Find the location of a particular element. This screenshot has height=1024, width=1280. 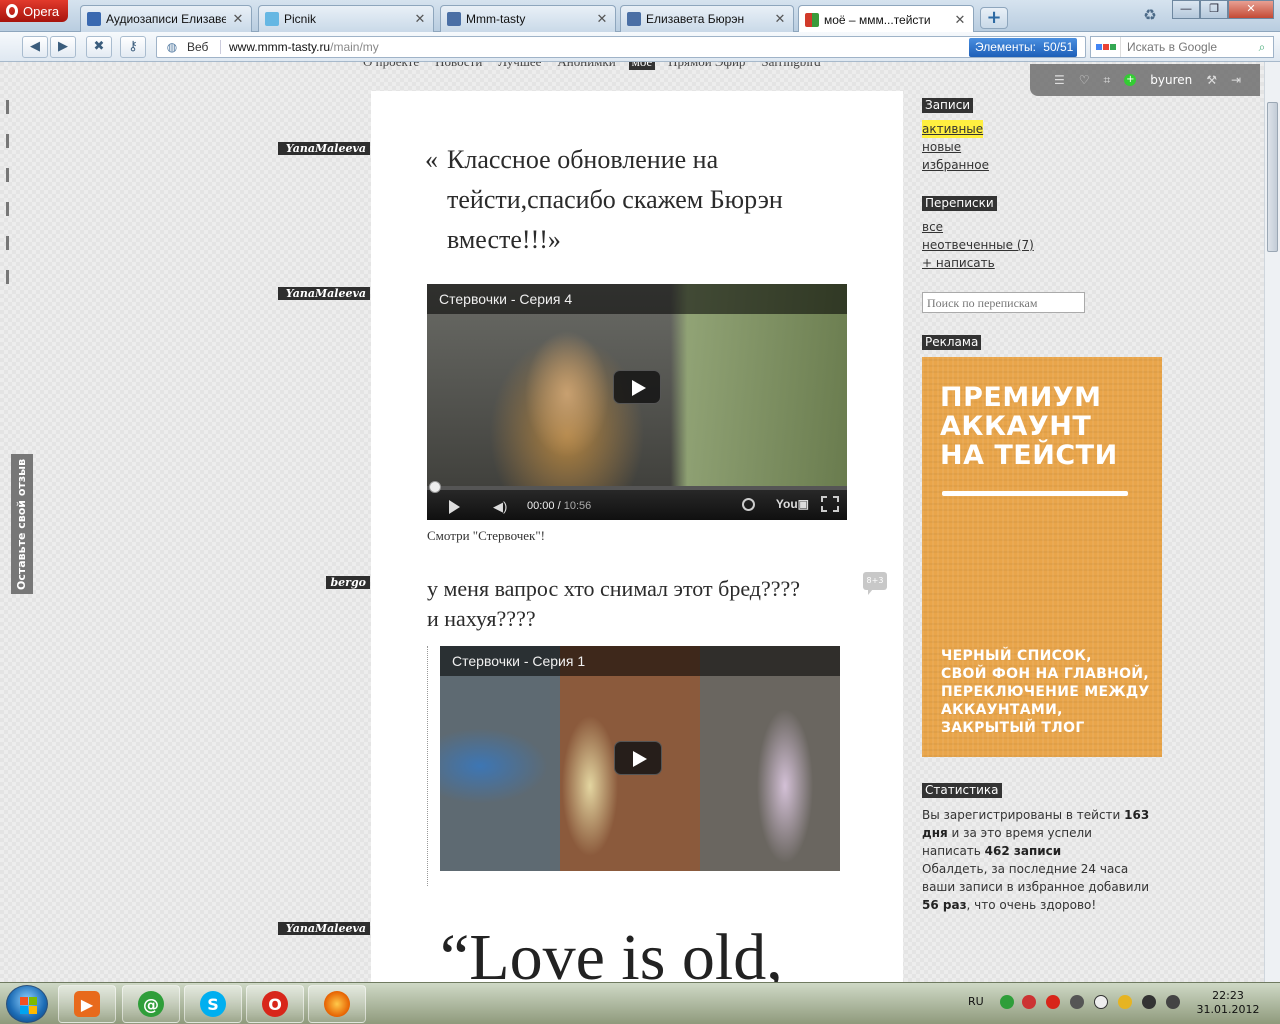

watch-later-icon is located at coordinates (748, 504).